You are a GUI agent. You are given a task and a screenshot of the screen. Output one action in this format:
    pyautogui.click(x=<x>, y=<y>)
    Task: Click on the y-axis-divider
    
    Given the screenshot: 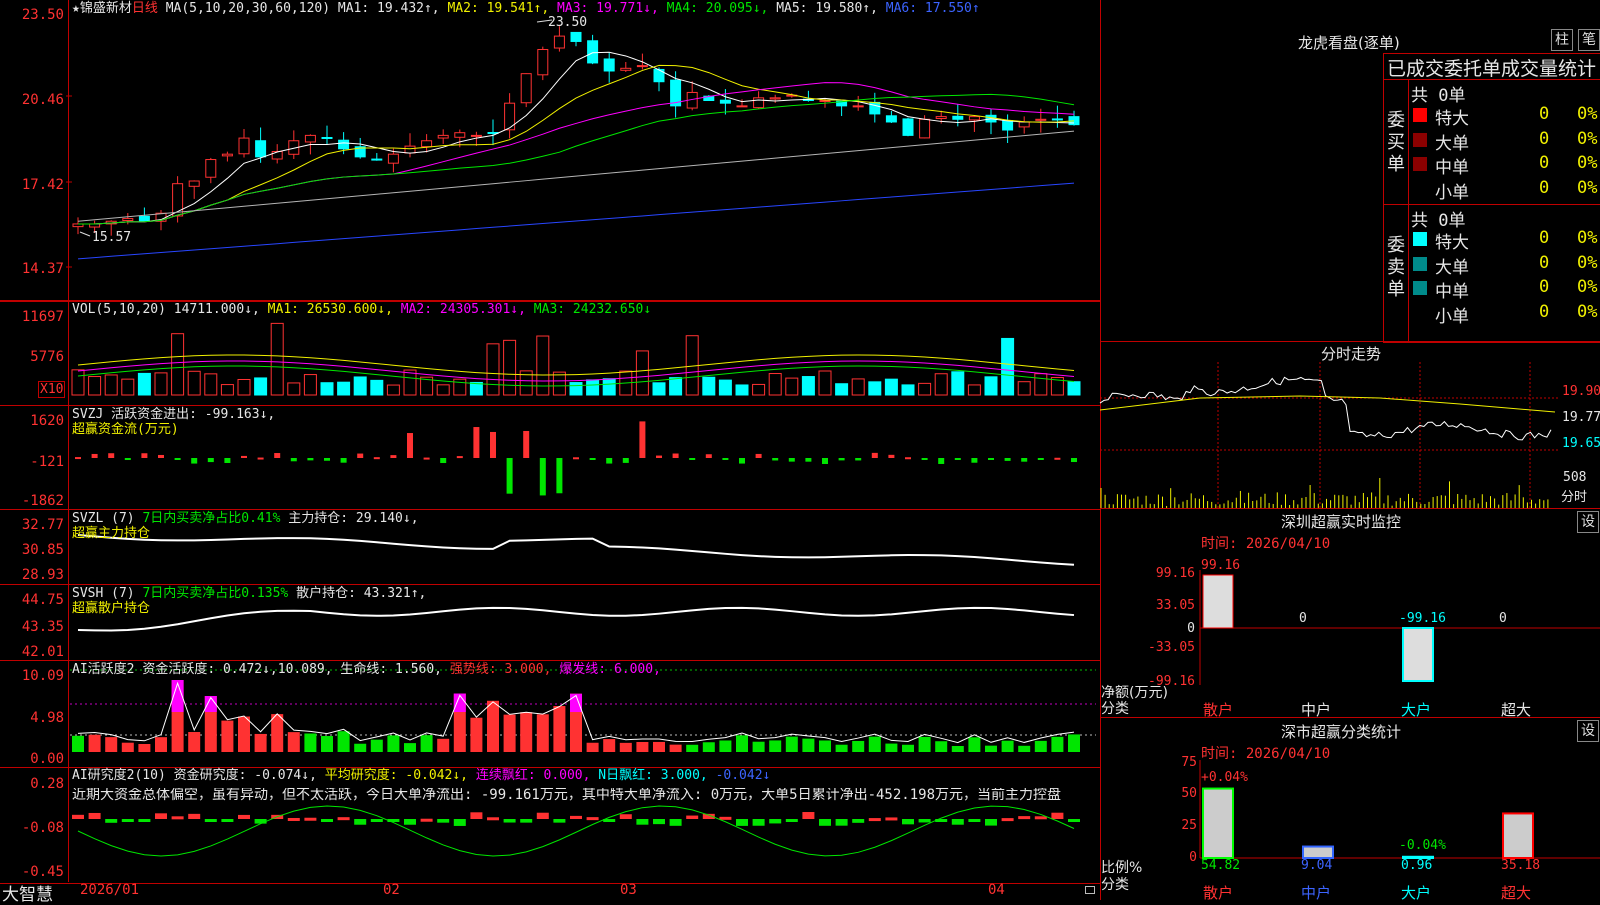 What is the action you would take?
    pyautogui.click(x=68, y=441)
    